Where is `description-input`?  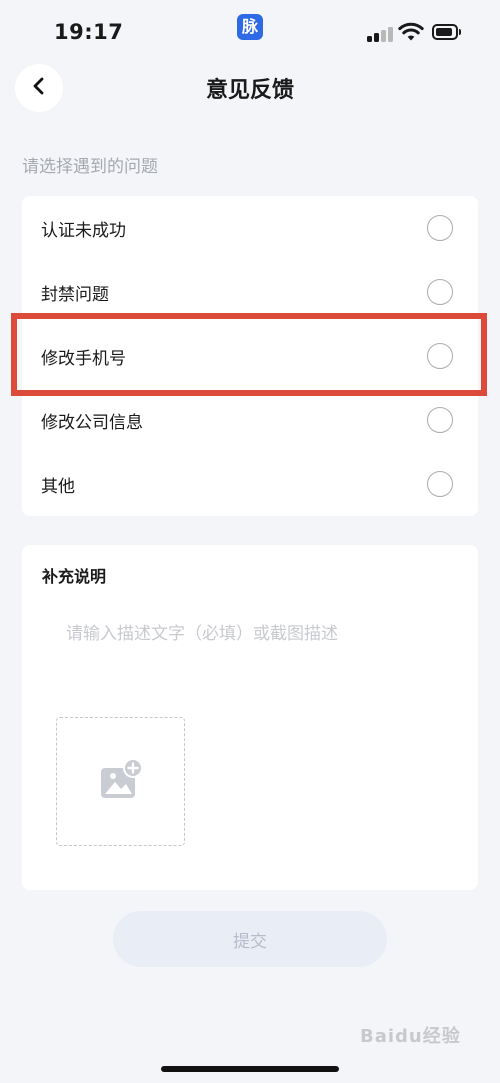
description-input is located at coordinates (261, 634).